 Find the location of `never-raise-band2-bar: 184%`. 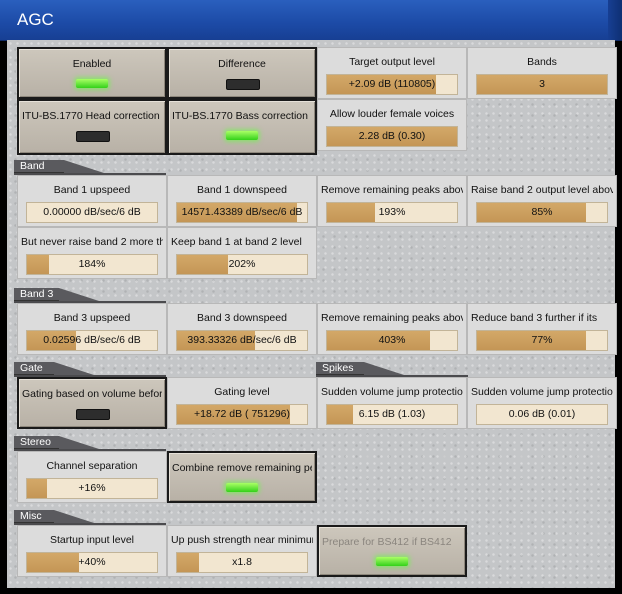

never-raise-band2-bar: 184% is located at coordinates (92, 264).